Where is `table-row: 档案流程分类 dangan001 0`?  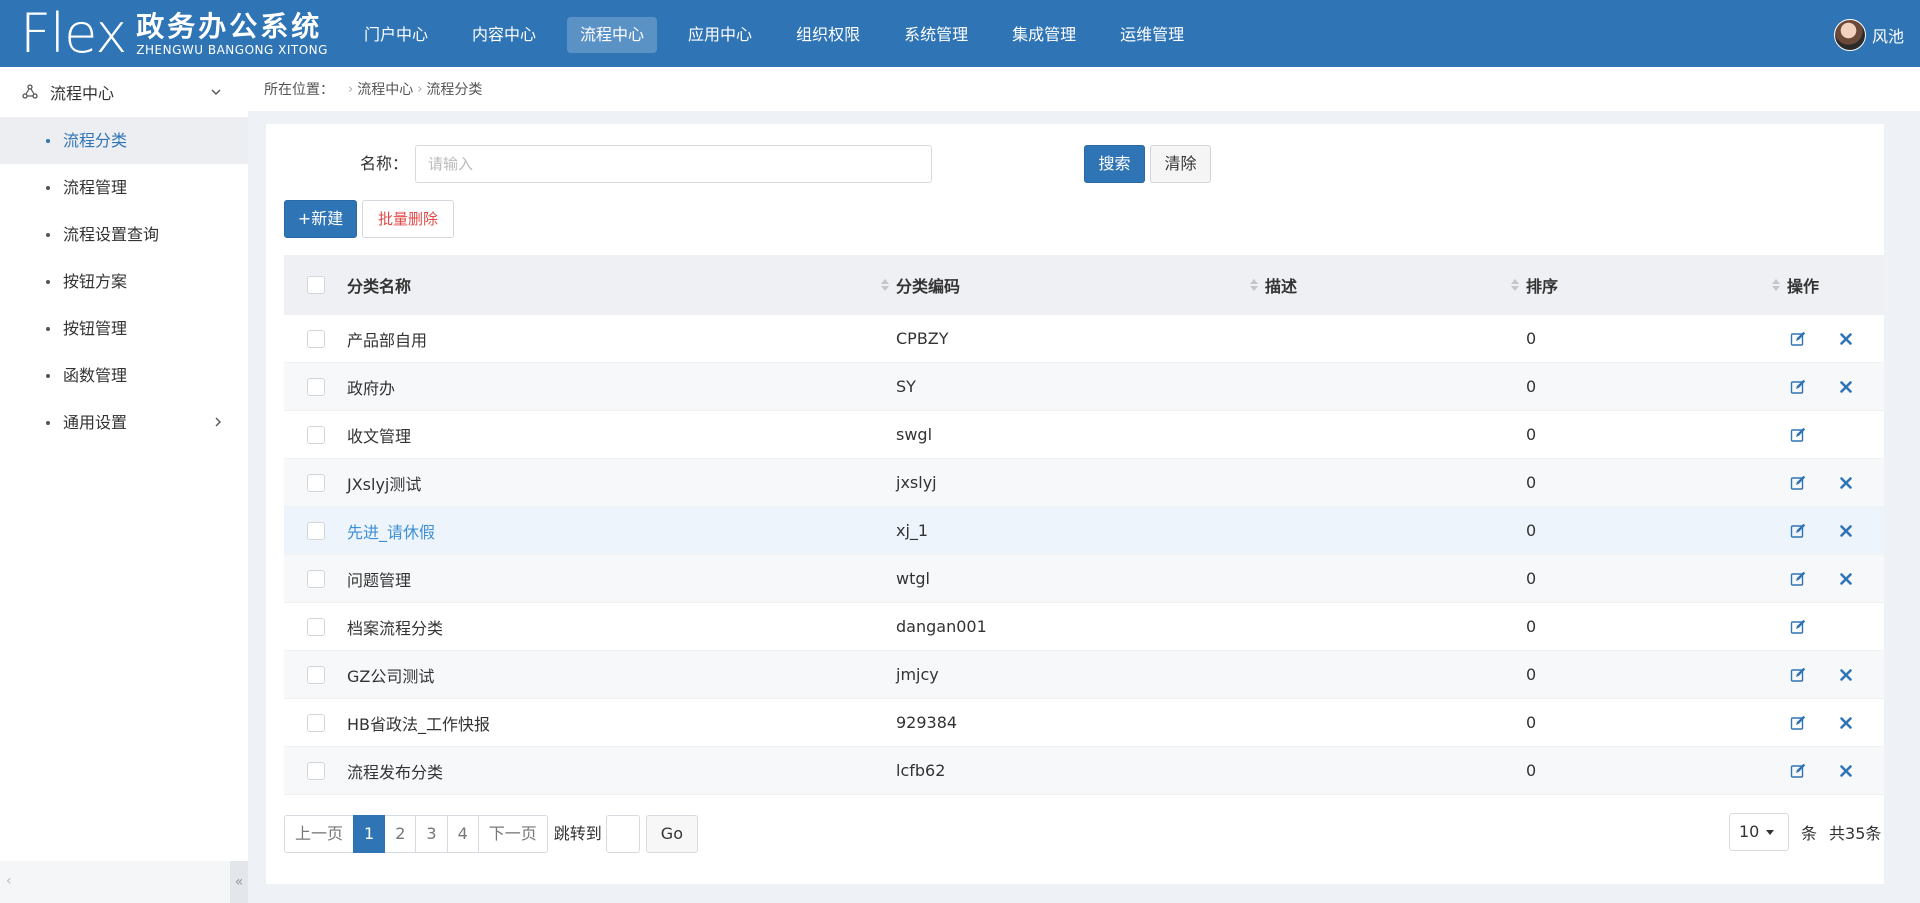
table-row: 档案流程分类 dangan001 0 is located at coordinates (1084, 627).